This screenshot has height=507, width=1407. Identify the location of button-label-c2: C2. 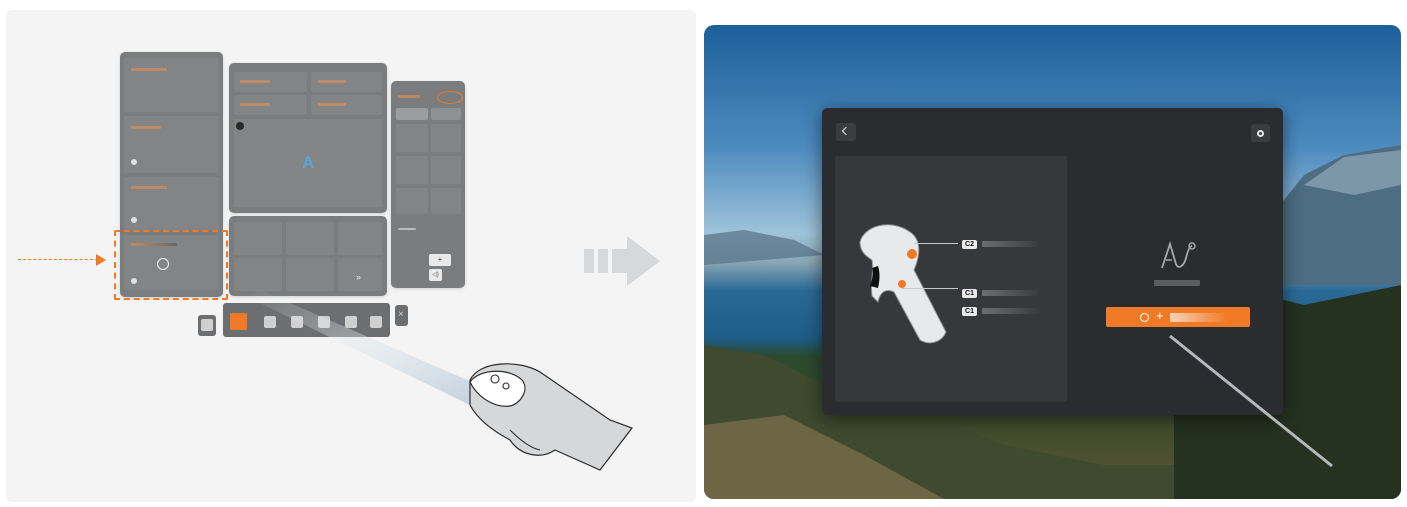
(969, 244).